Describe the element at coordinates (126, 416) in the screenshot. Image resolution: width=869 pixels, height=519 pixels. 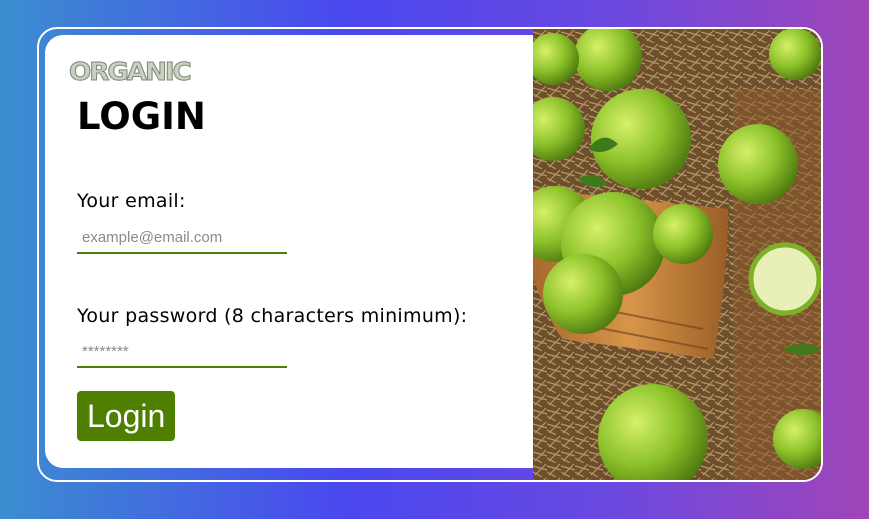
I see `login-button: Login` at that location.